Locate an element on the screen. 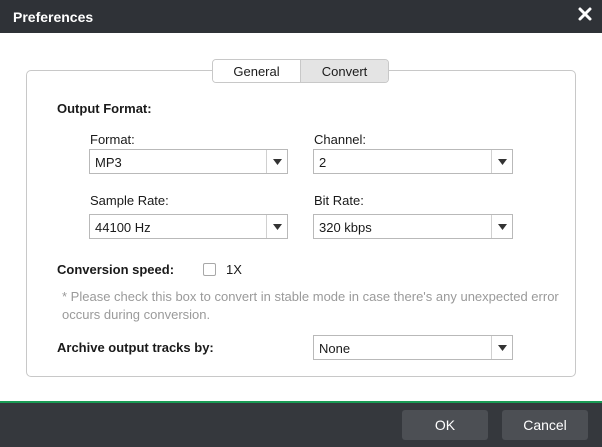 The image size is (602, 447). close-icon is located at coordinates (585, 14).